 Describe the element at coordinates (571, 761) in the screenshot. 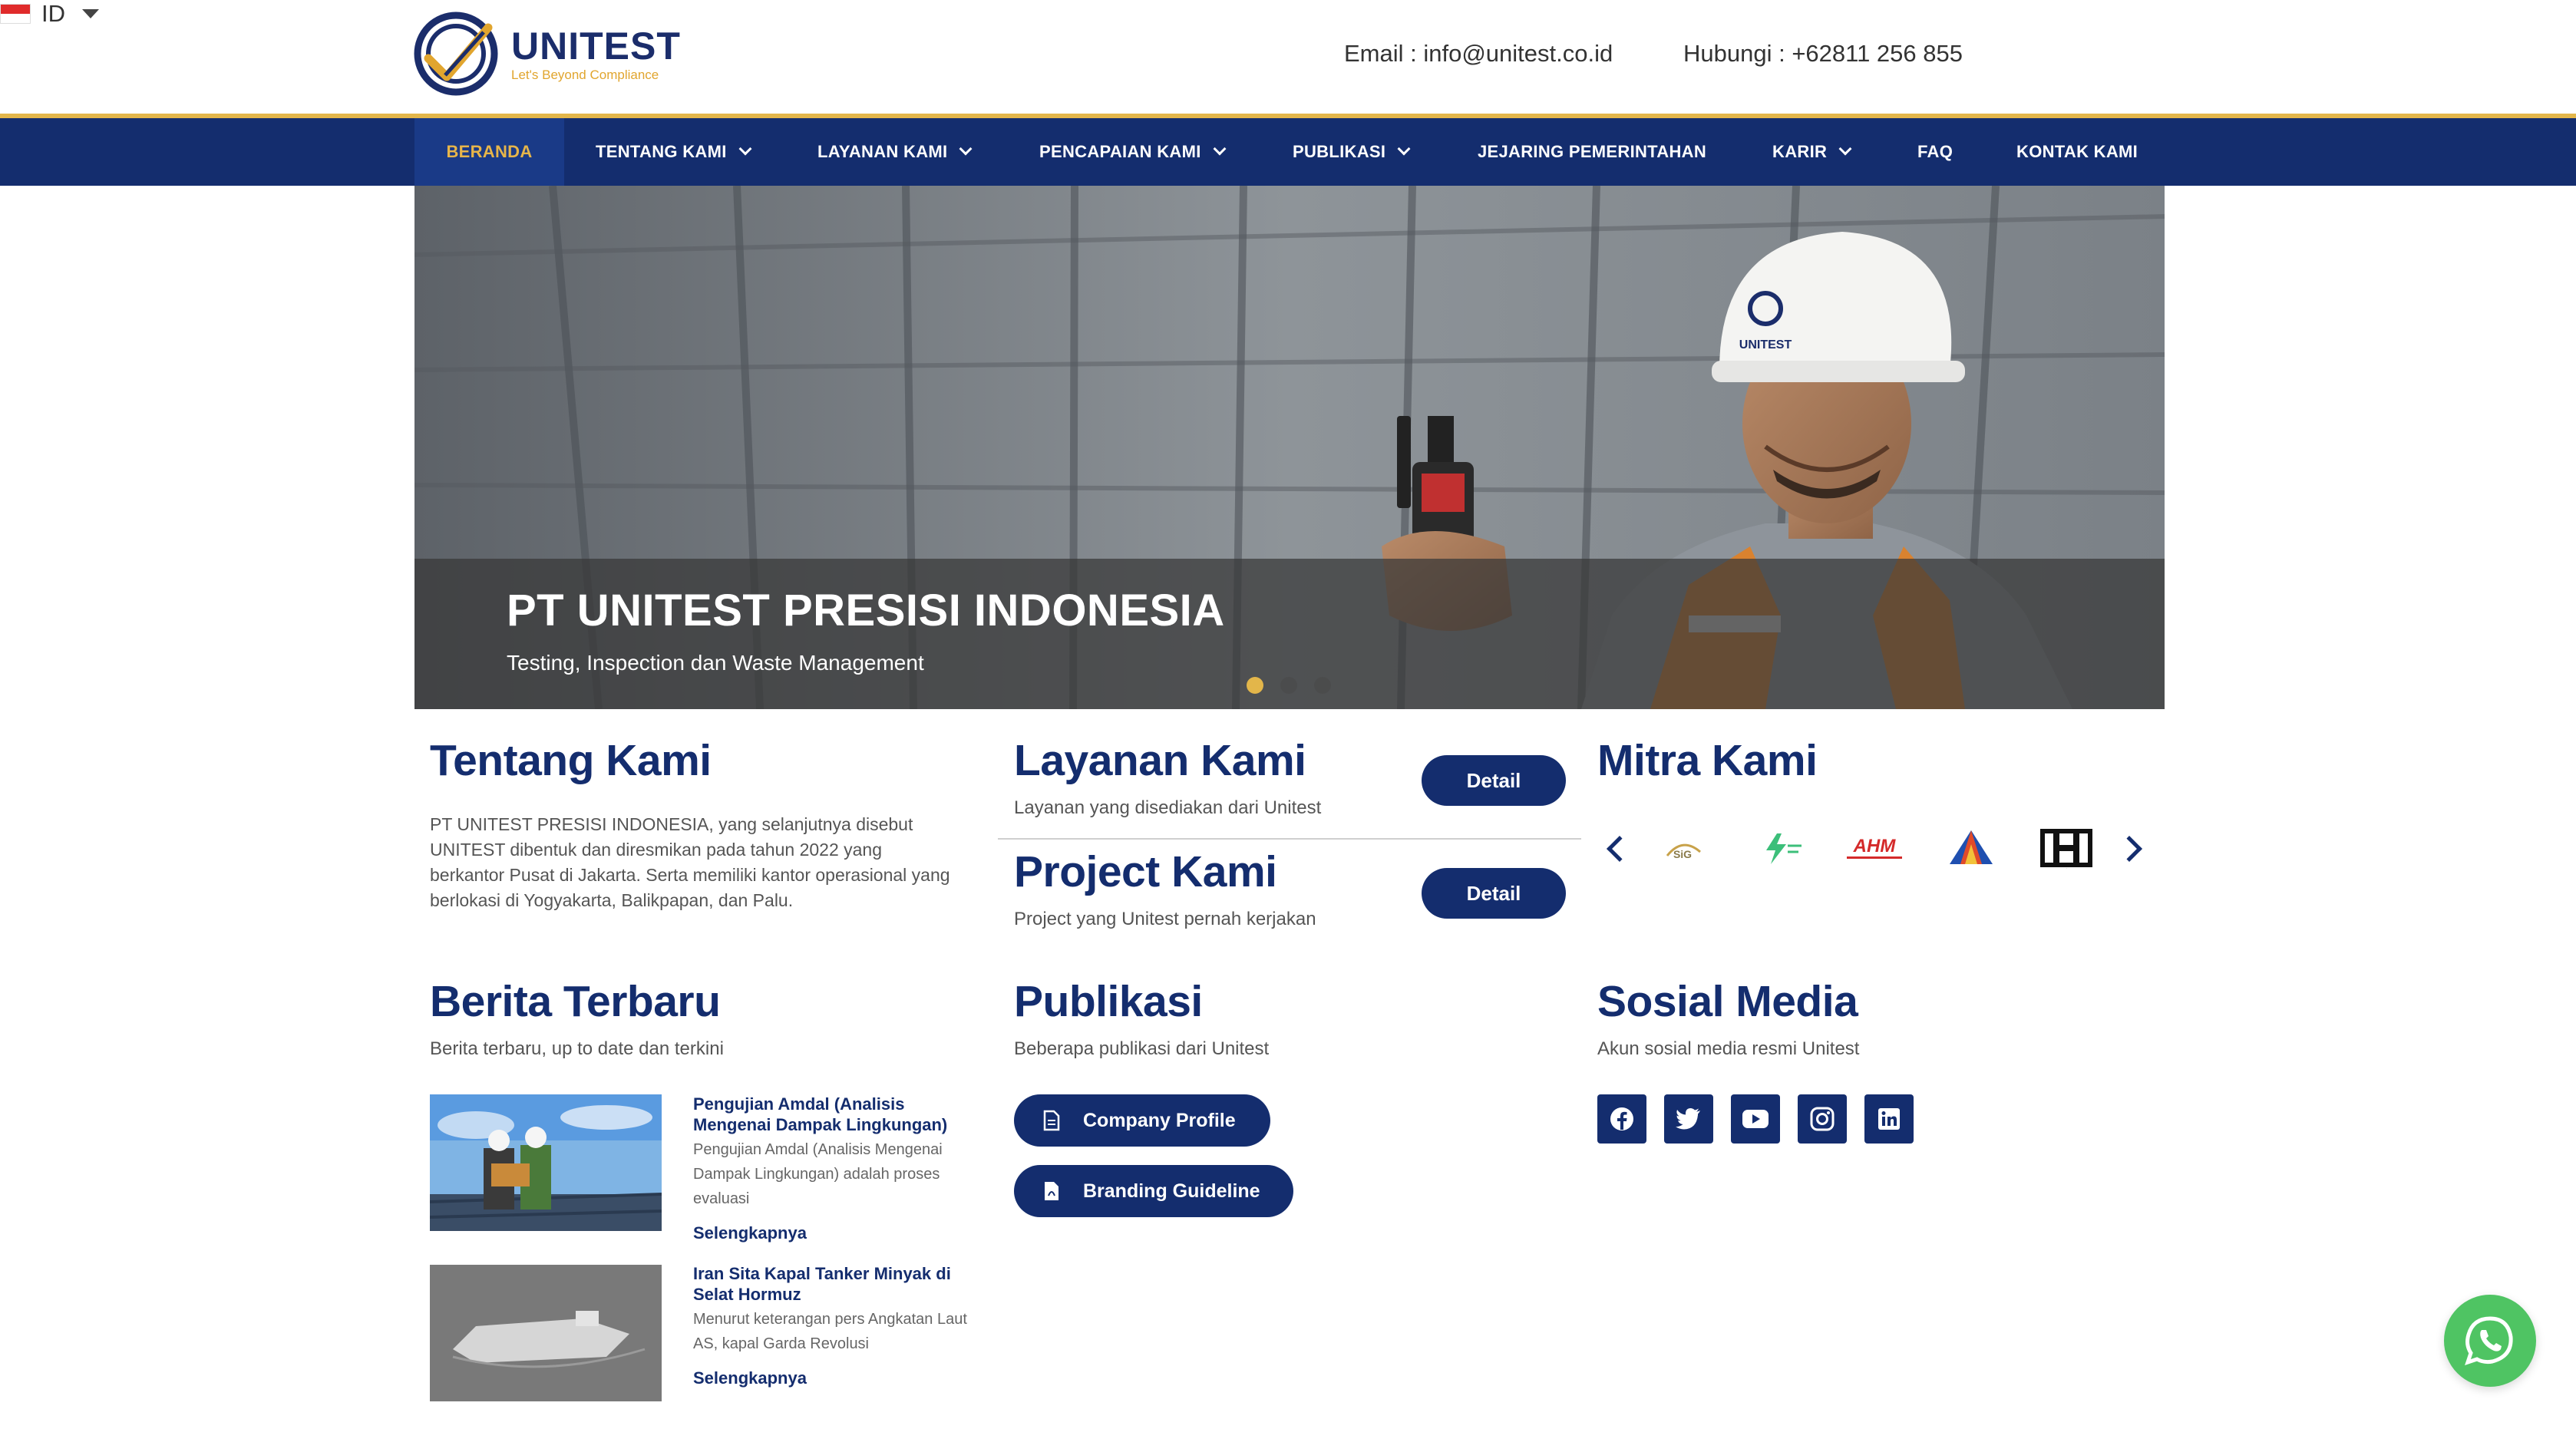

I see `tentang-kami-title: Tentang Kami` at that location.